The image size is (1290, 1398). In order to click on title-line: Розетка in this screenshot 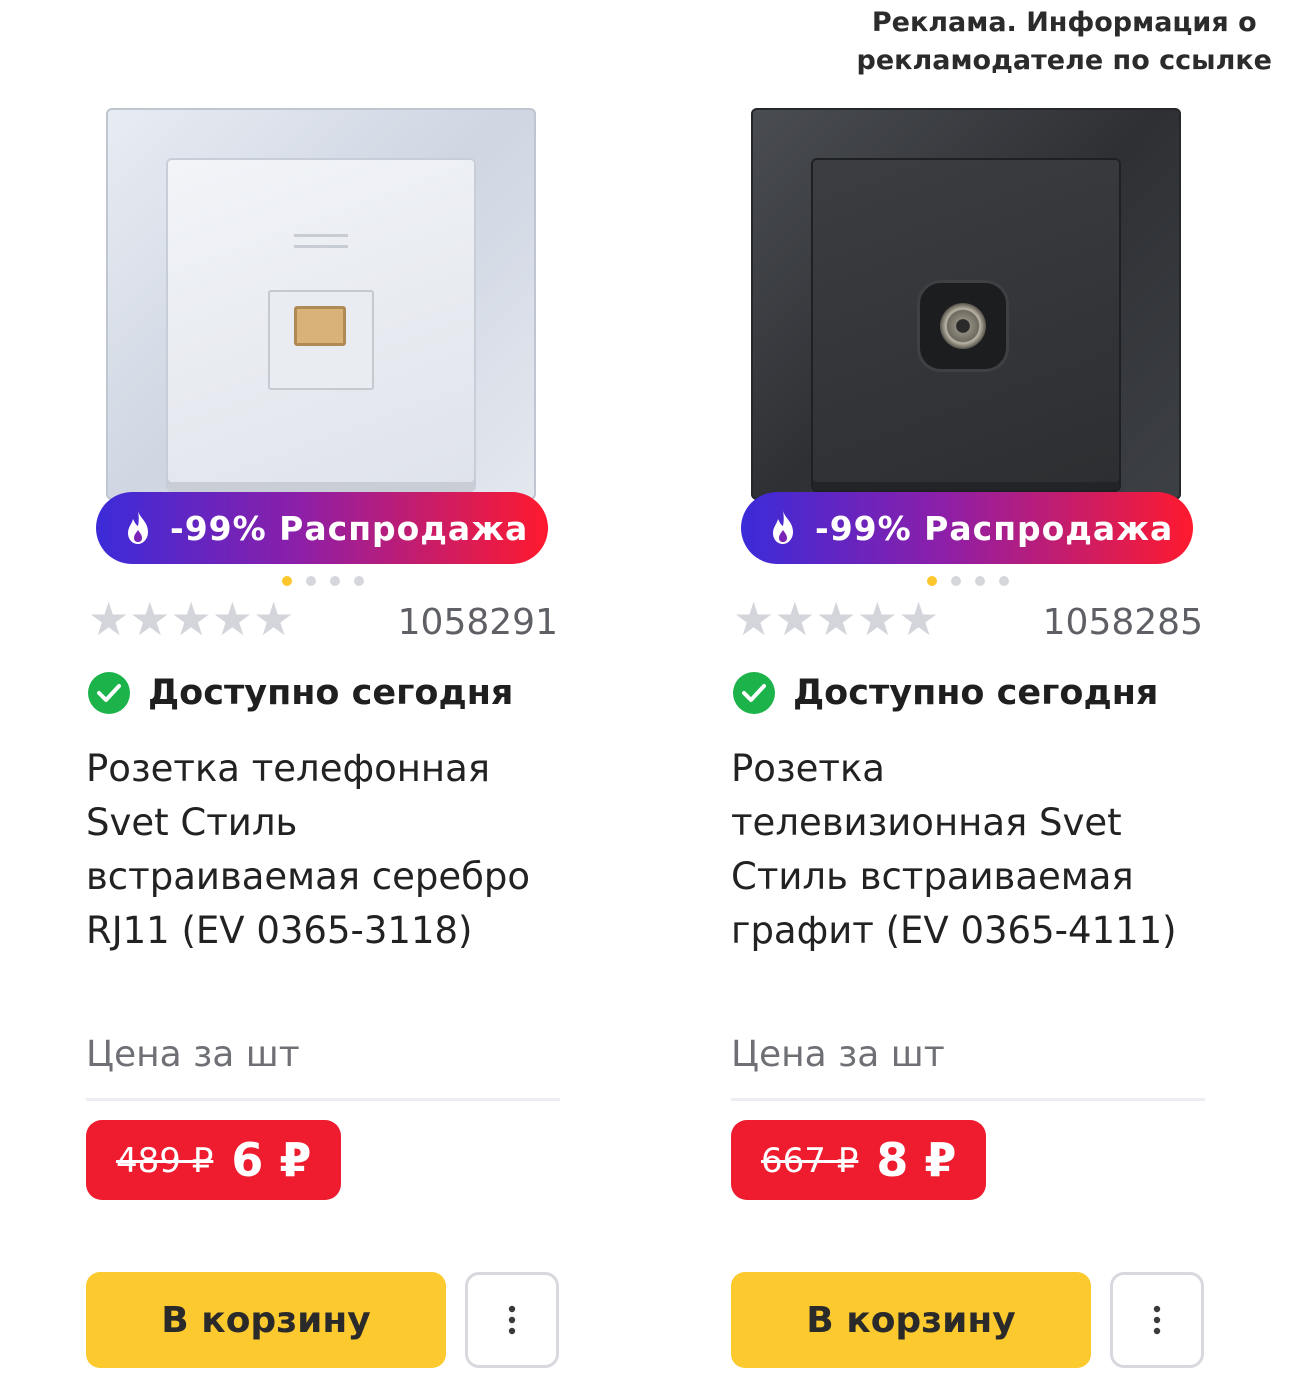, I will do `click(808, 768)`.